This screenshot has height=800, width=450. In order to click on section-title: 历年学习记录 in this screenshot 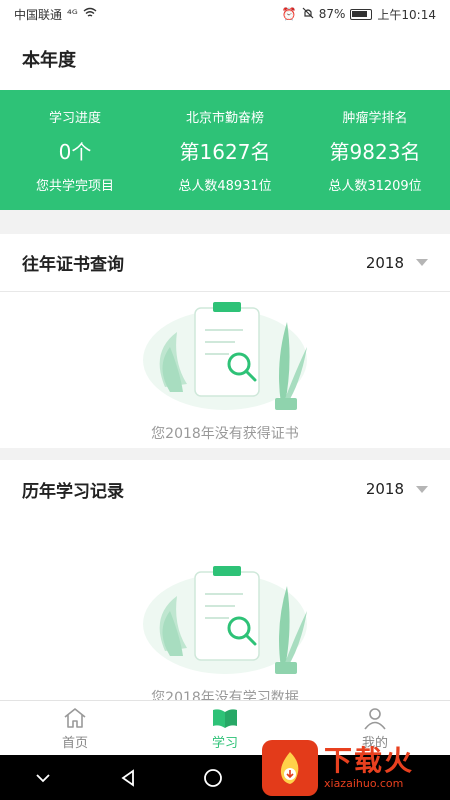, I will do `click(73, 491)`.